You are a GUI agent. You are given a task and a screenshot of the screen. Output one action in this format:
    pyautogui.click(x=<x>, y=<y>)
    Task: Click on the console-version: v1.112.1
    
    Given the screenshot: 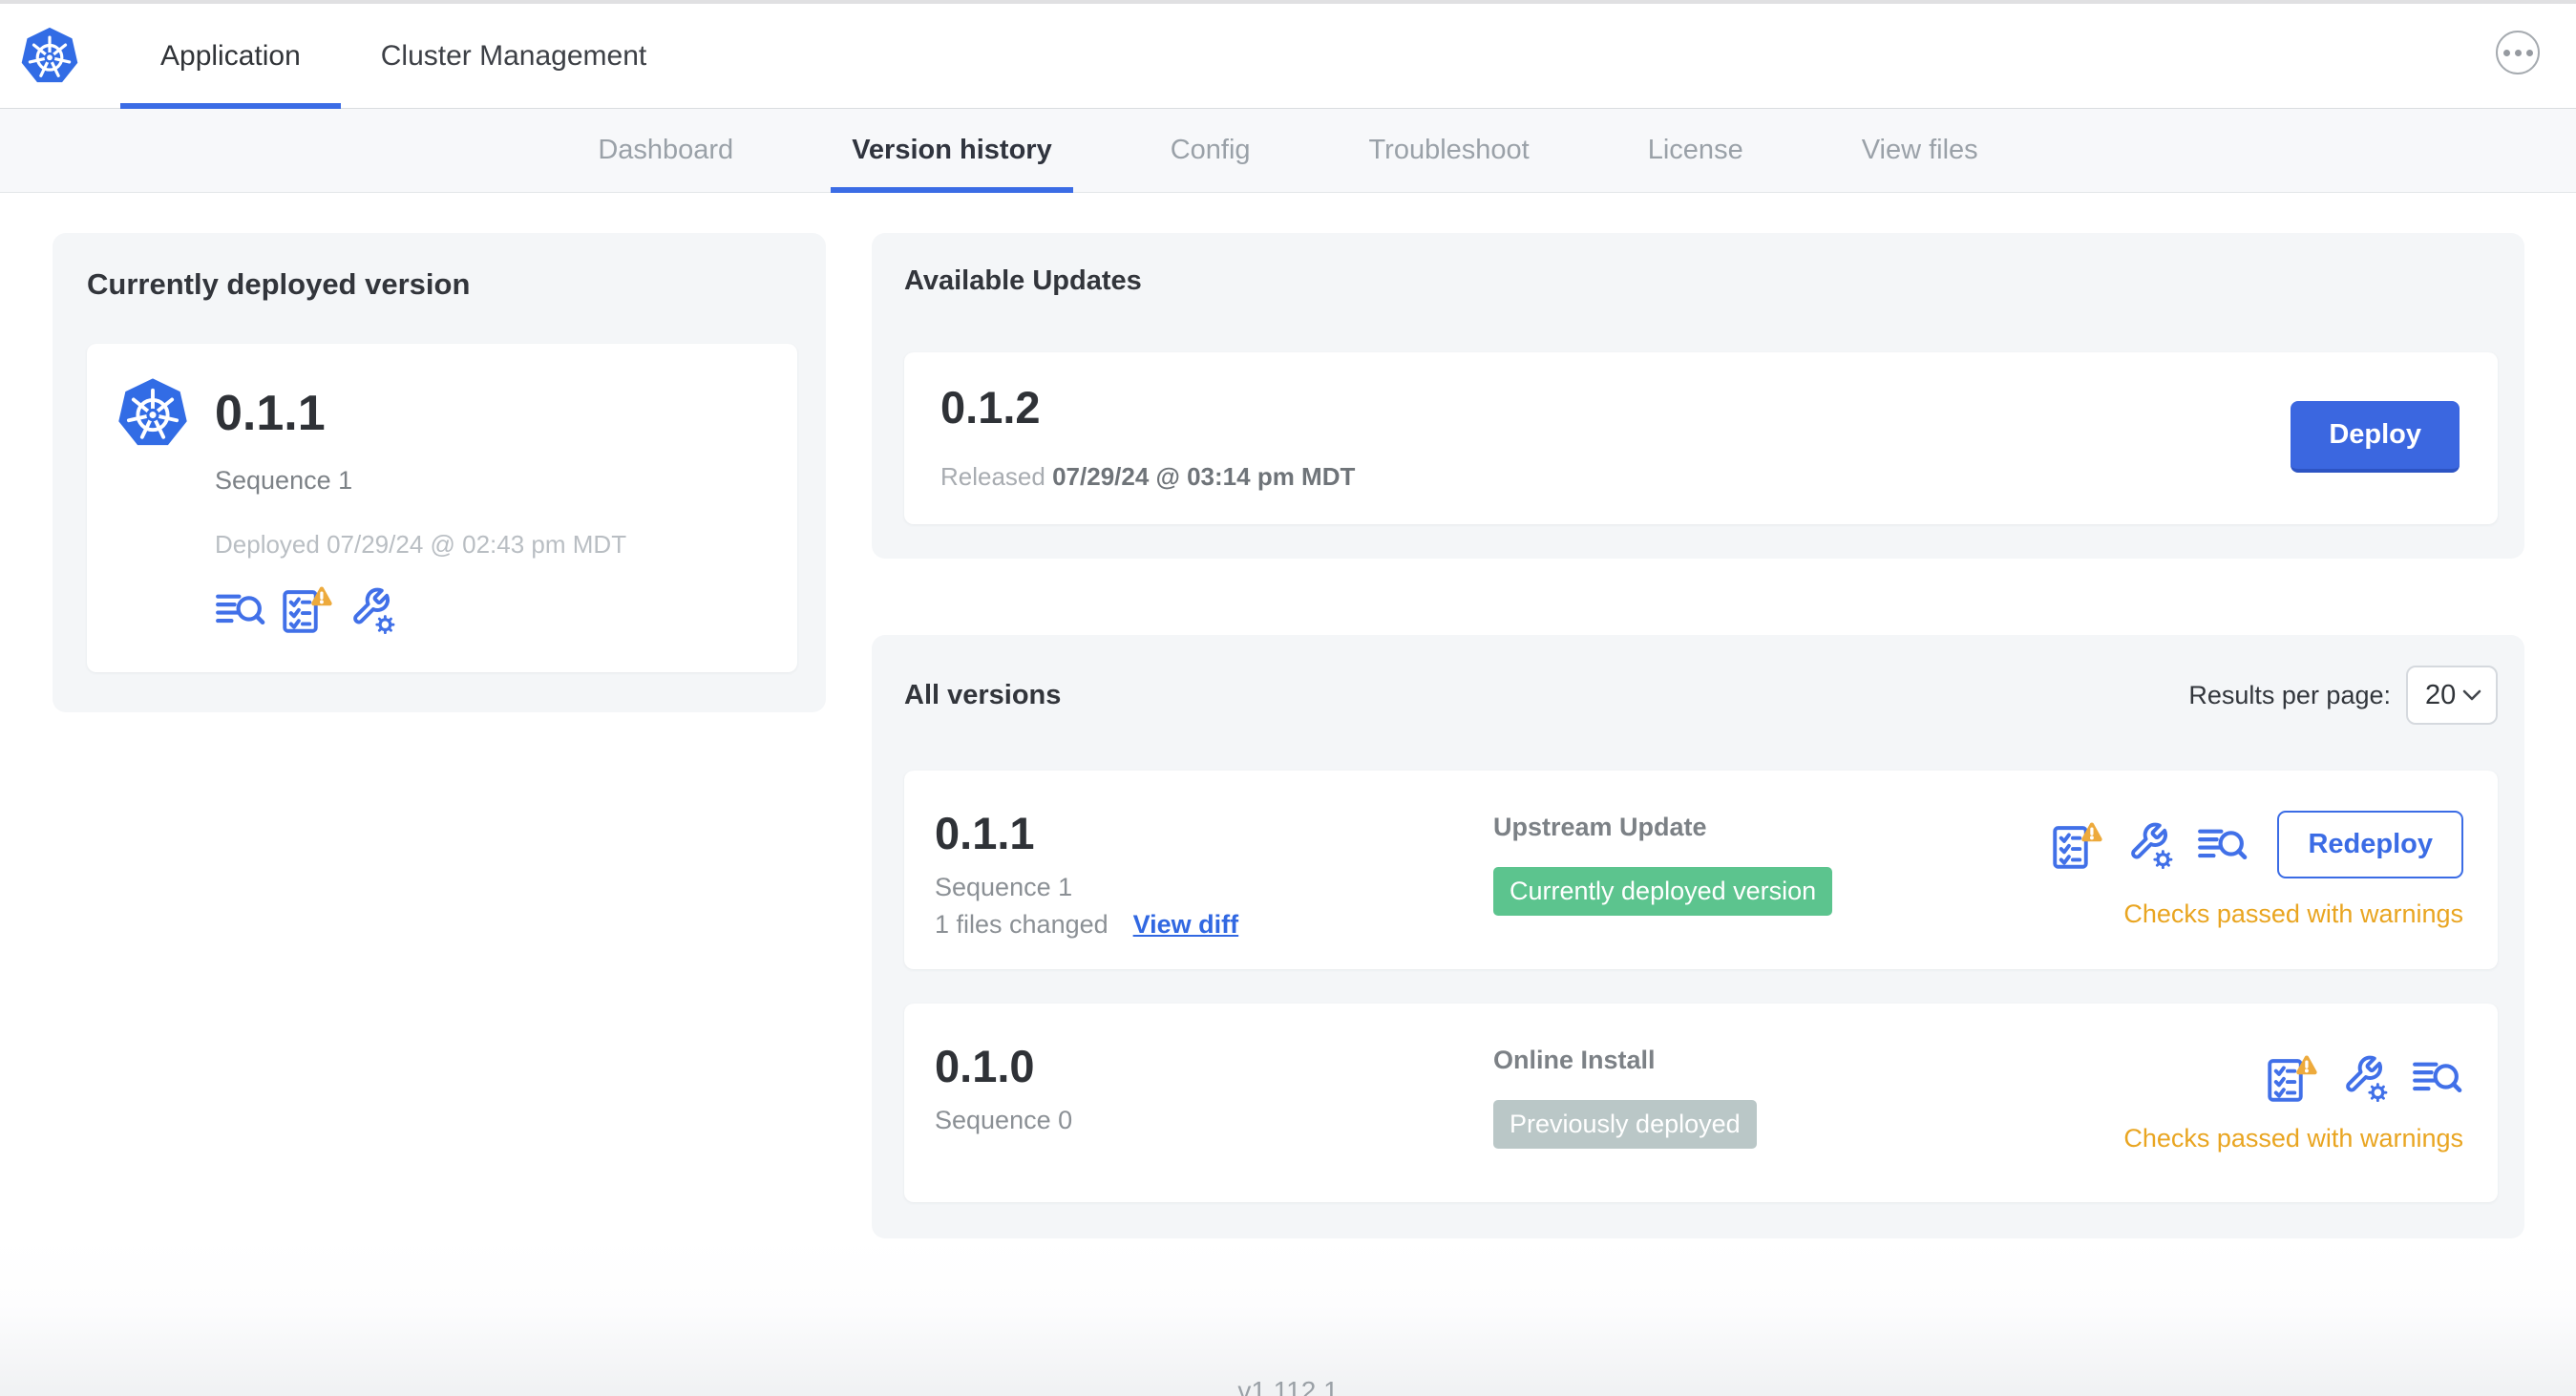 What is the action you would take?
    pyautogui.click(x=1288, y=1386)
    